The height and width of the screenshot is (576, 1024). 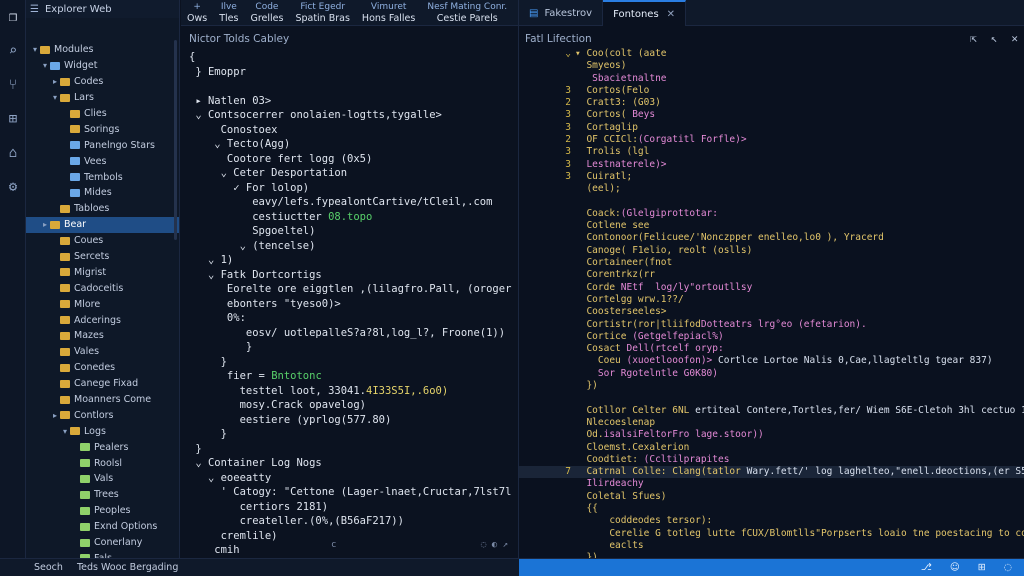 What do you see at coordinates (771, 349) in the screenshot?
I see `code-line: Cosact Dell(rtcelf oryp:` at bounding box center [771, 349].